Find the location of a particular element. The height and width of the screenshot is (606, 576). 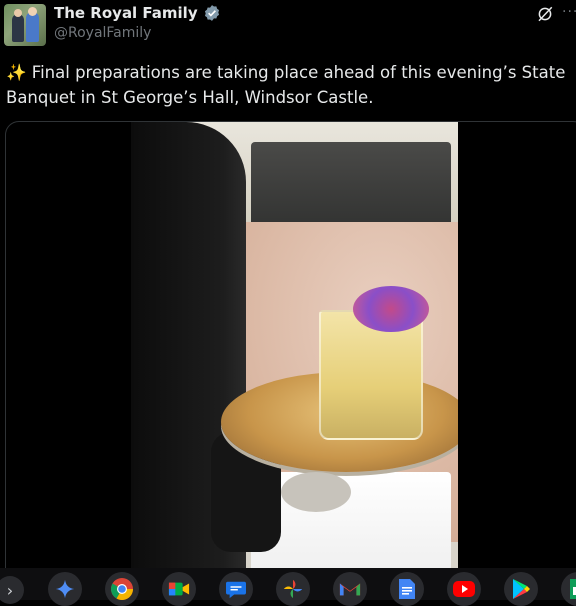

meet-icon is located at coordinates (179, 589).